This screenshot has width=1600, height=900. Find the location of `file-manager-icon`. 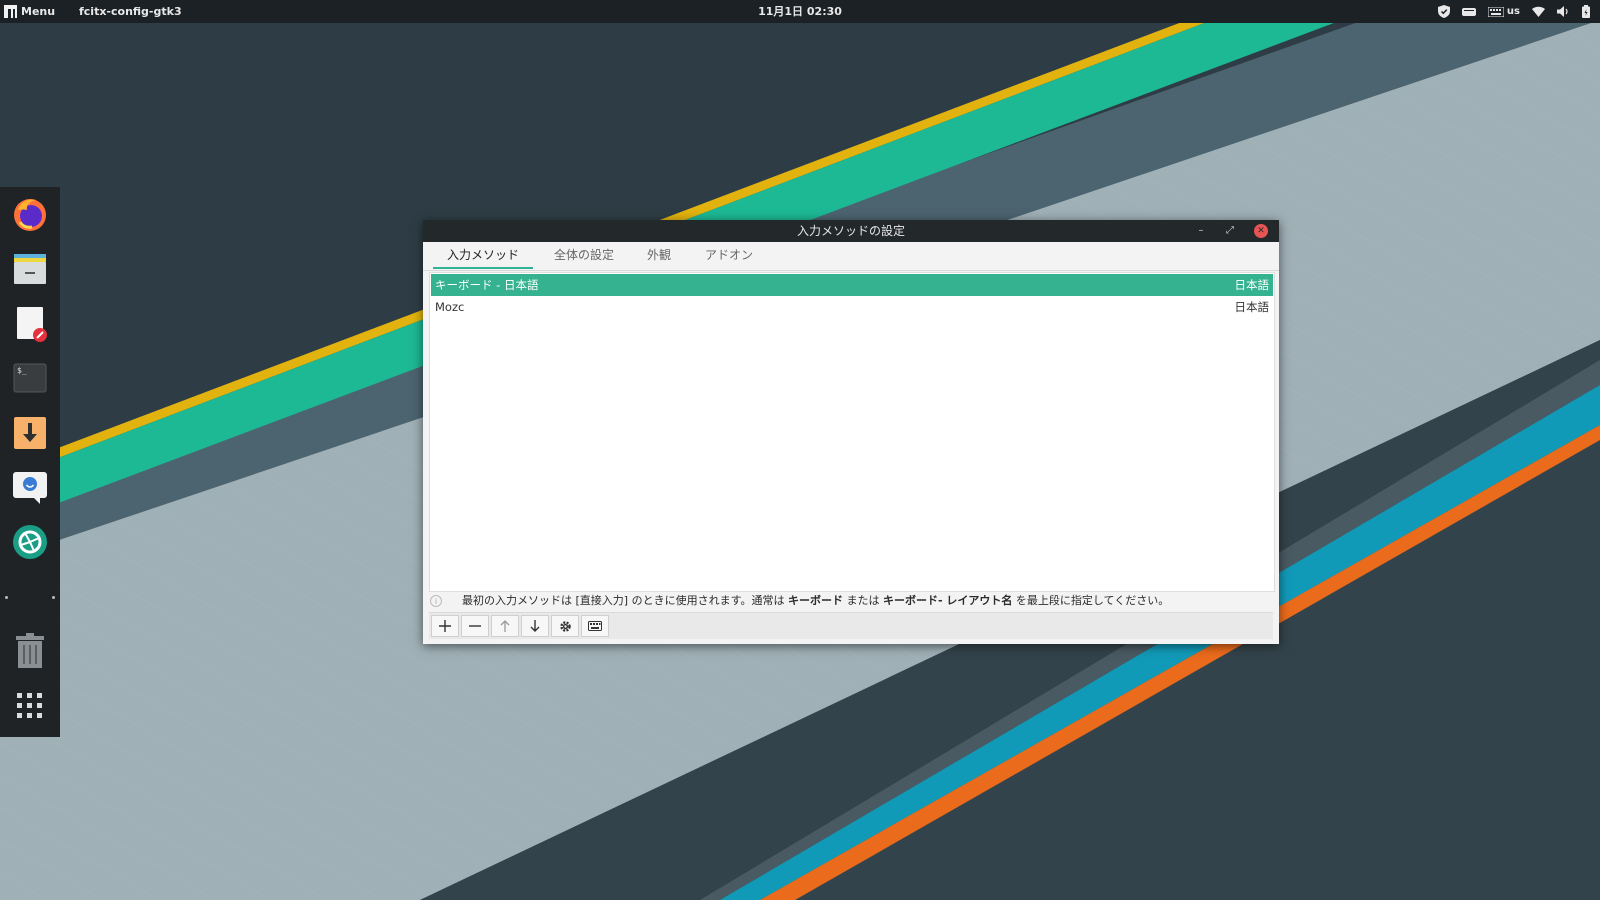

file-manager-icon is located at coordinates (30, 269).